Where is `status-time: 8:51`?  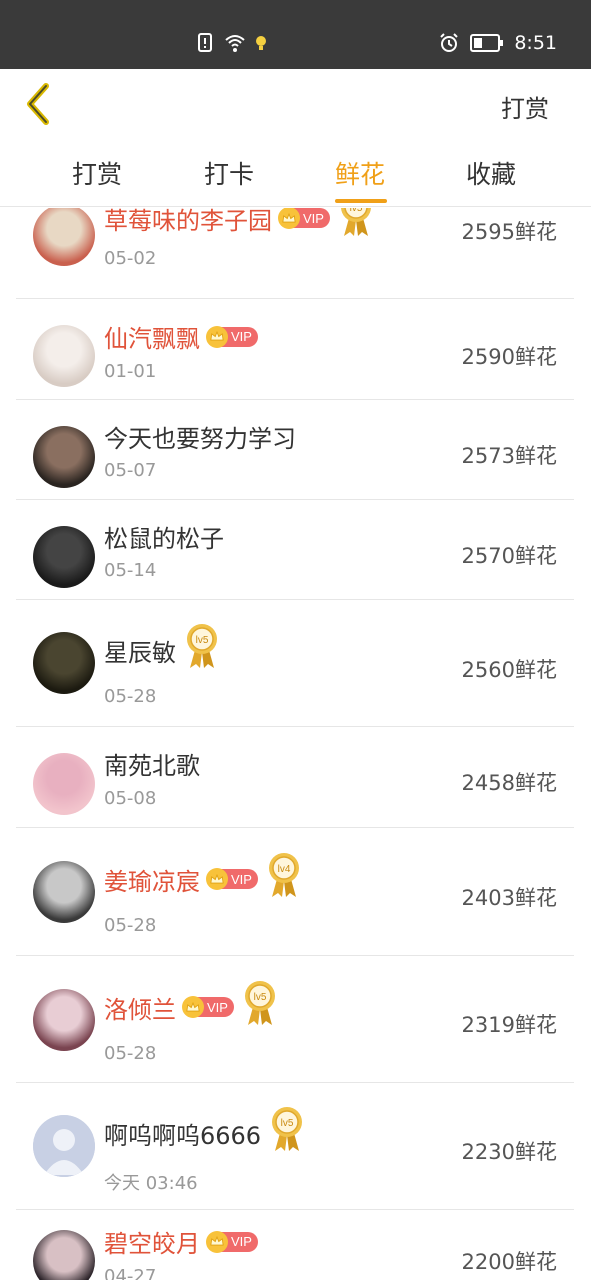
status-time: 8:51 is located at coordinates (535, 43).